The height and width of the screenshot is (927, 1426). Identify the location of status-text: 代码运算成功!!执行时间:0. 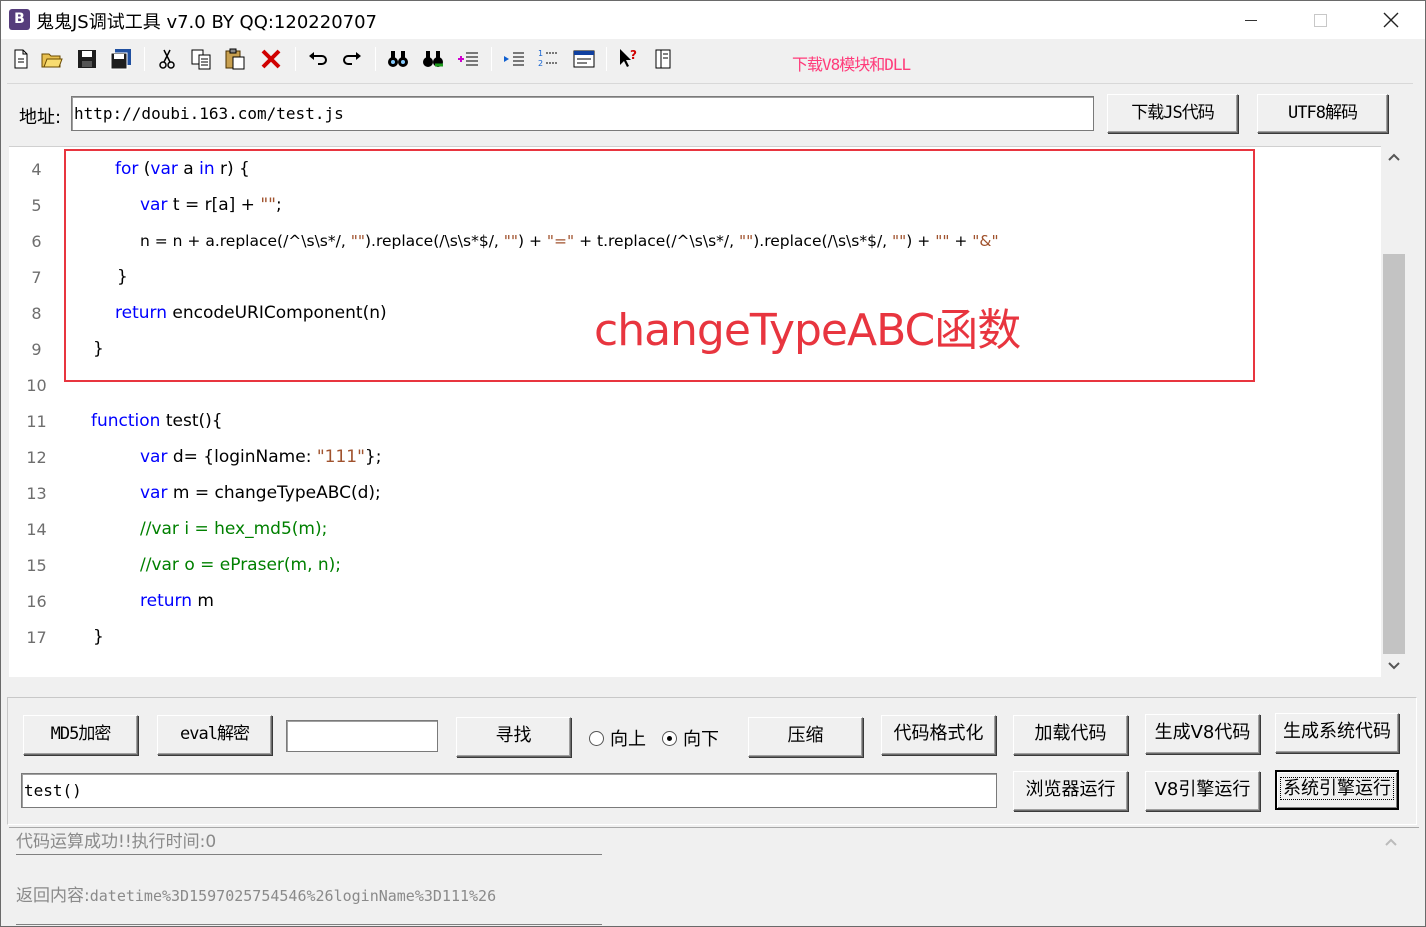
(116, 842).